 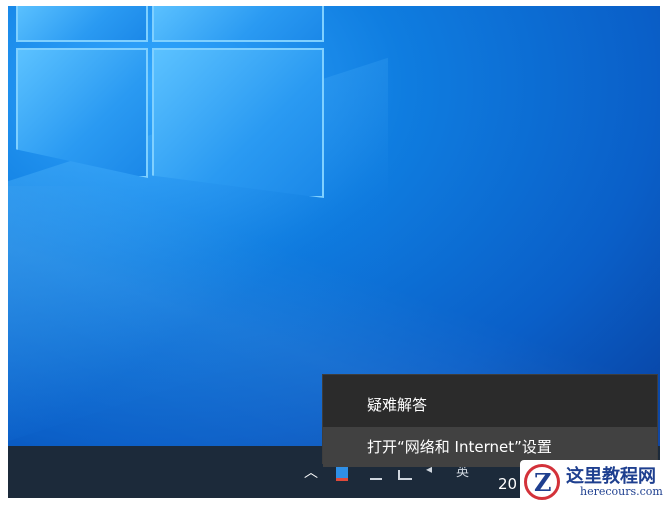 What do you see at coordinates (311, 472) in the screenshot?
I see `show-hidden-icons-chevron-icon: ︿` at bounding box center [311, 472].